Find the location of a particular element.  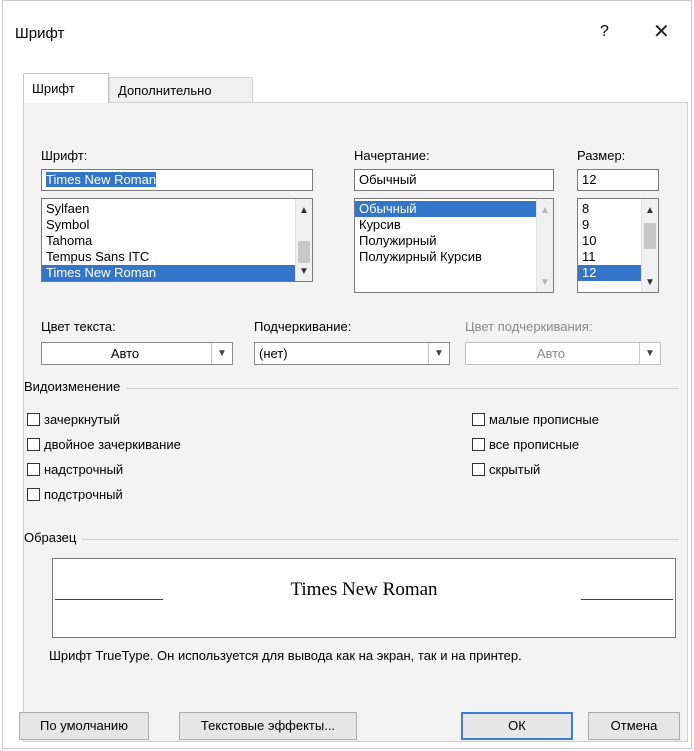

checkbox-strikethrough: зачеркнутый is located at coordinates (73, 420).